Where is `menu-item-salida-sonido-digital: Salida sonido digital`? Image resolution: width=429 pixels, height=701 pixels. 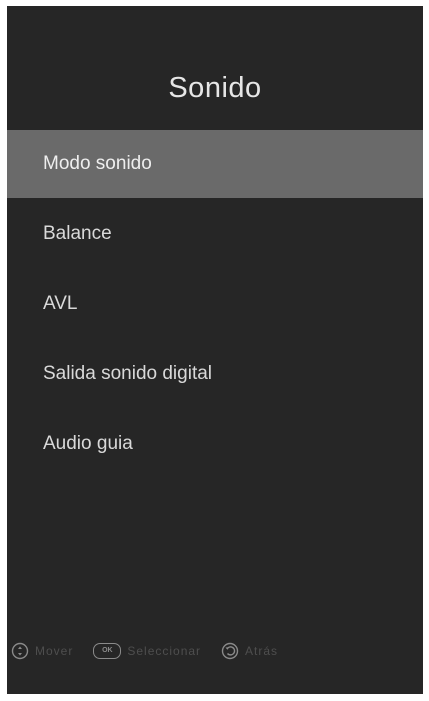
menu-item-salida-sonido-digital: Salida sonido digital is located at coordinates (215, 374).